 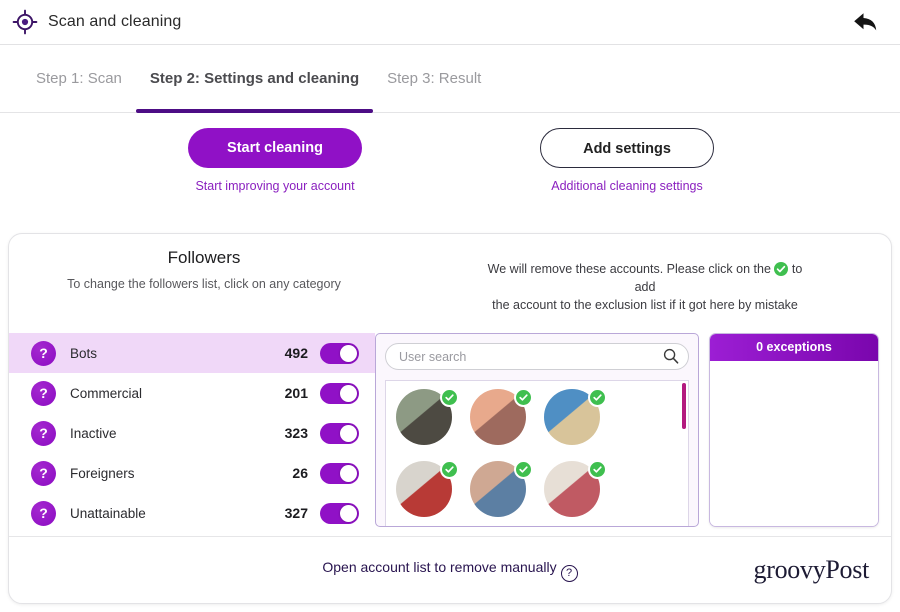 What do you see at coordinates (627, 186) in the screenshot?
I see `add-settings-subtitle: Additional cleaning settings` at bounding box center [627, 186].